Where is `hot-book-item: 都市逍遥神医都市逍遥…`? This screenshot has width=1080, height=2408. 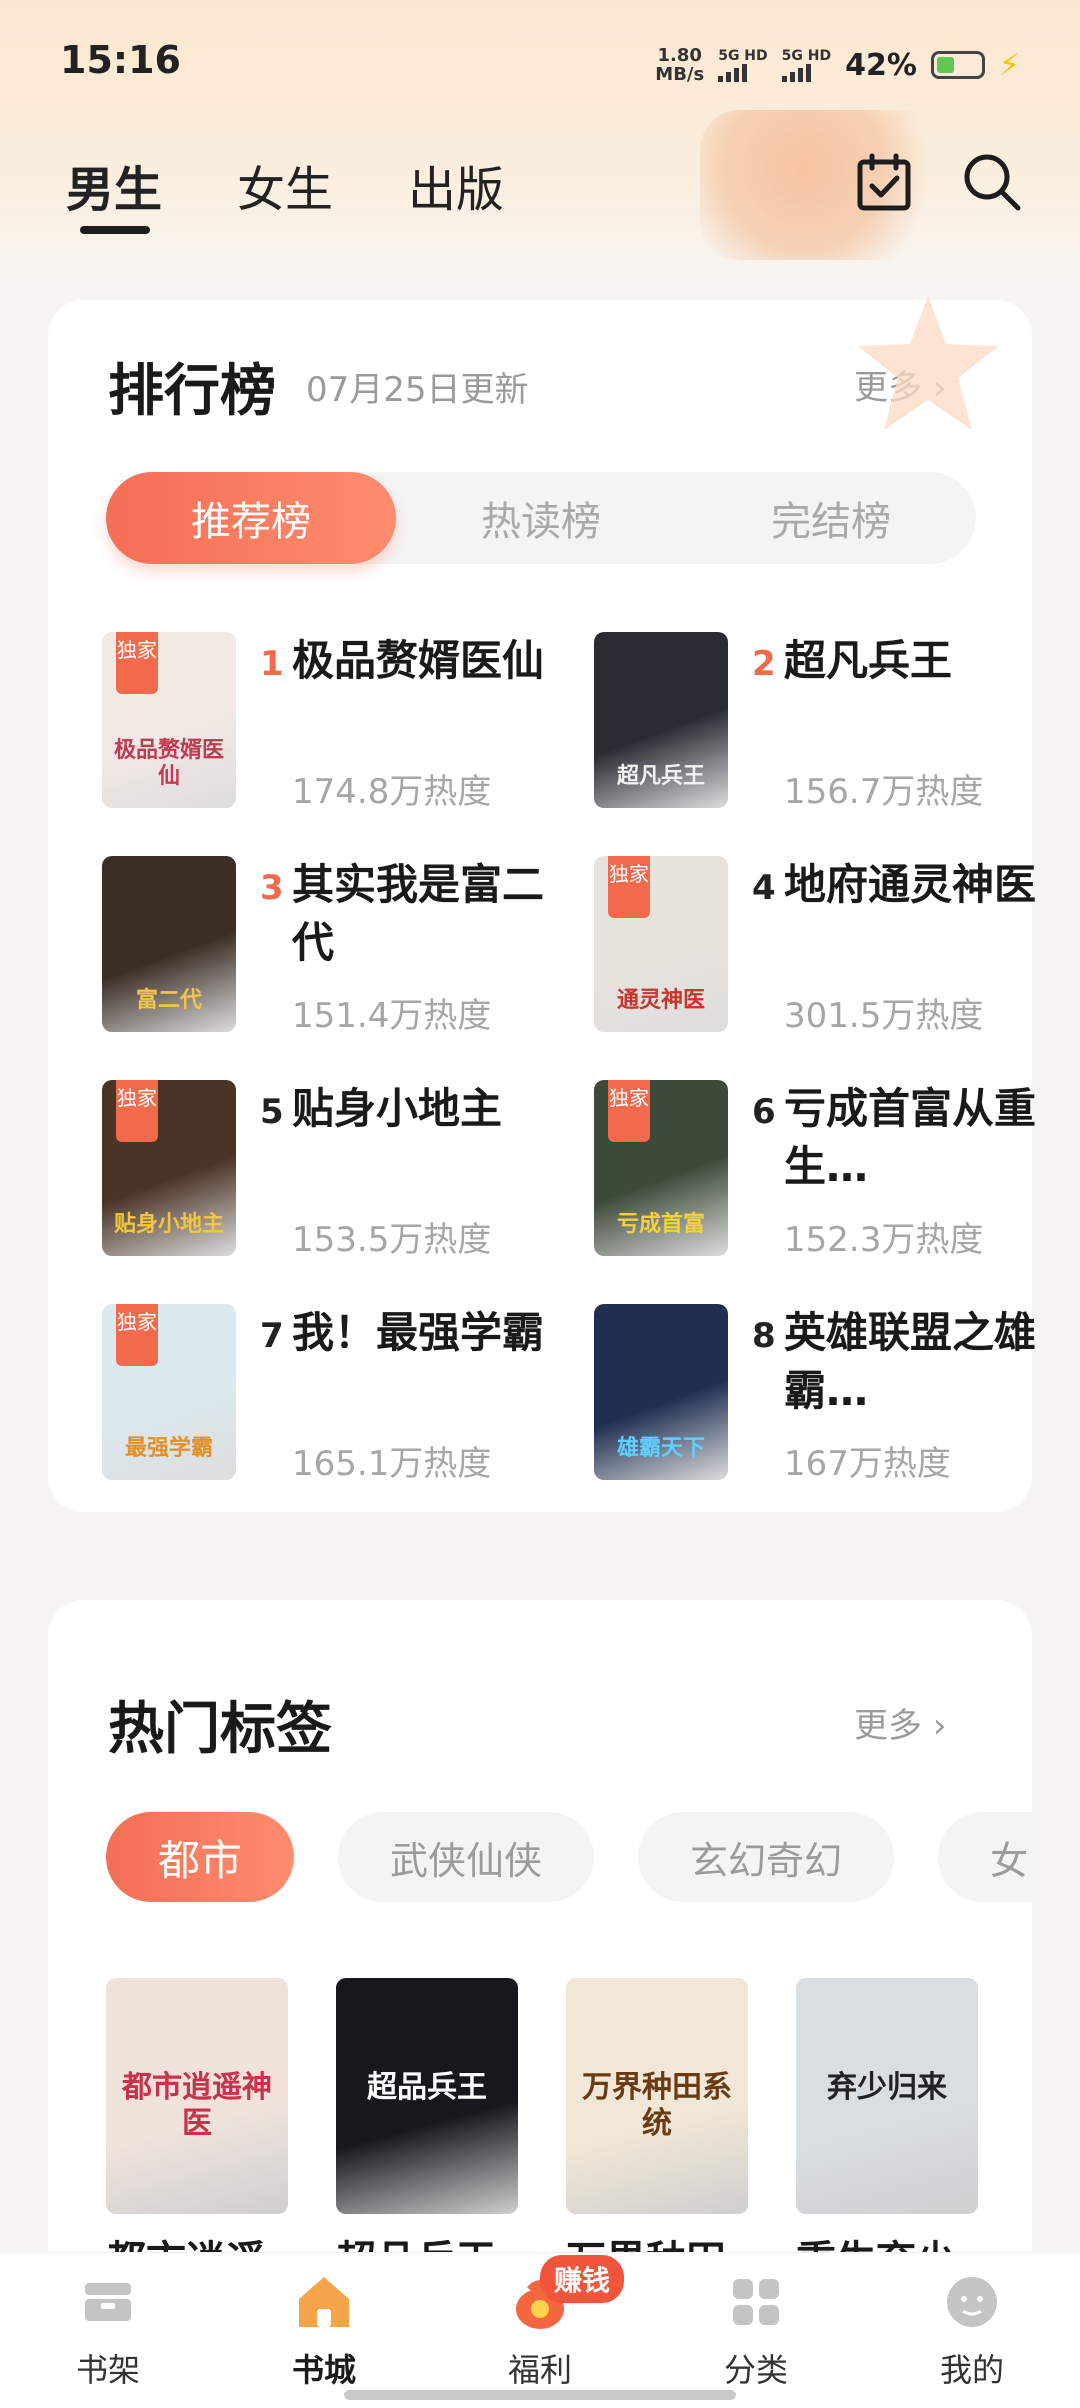 hot-book-item: 都市逍遥神医都市逍遥… is located at coordinates (197, 2132).